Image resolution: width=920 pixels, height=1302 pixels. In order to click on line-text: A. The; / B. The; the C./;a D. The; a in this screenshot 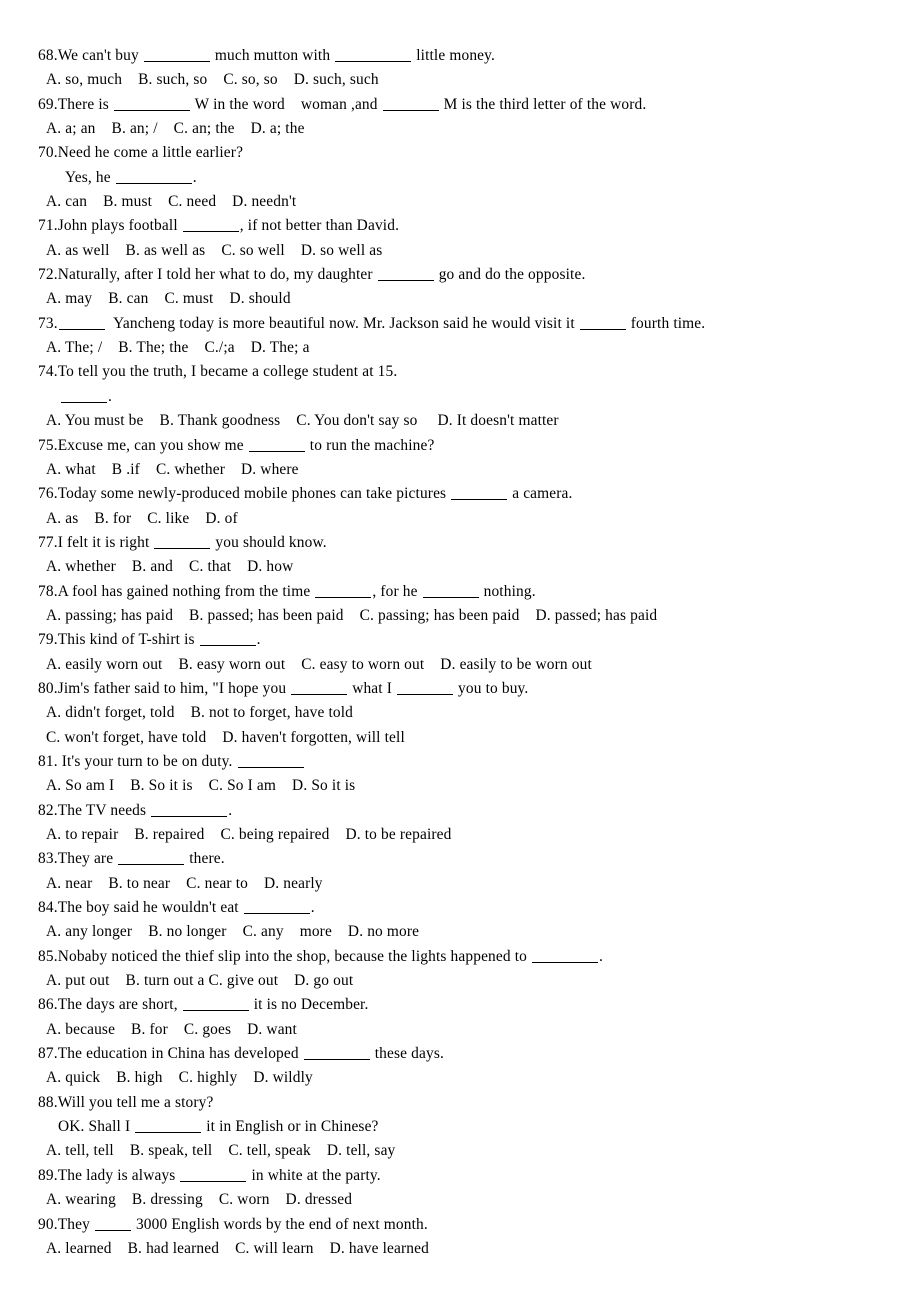, I will do `click(178, 348)`.